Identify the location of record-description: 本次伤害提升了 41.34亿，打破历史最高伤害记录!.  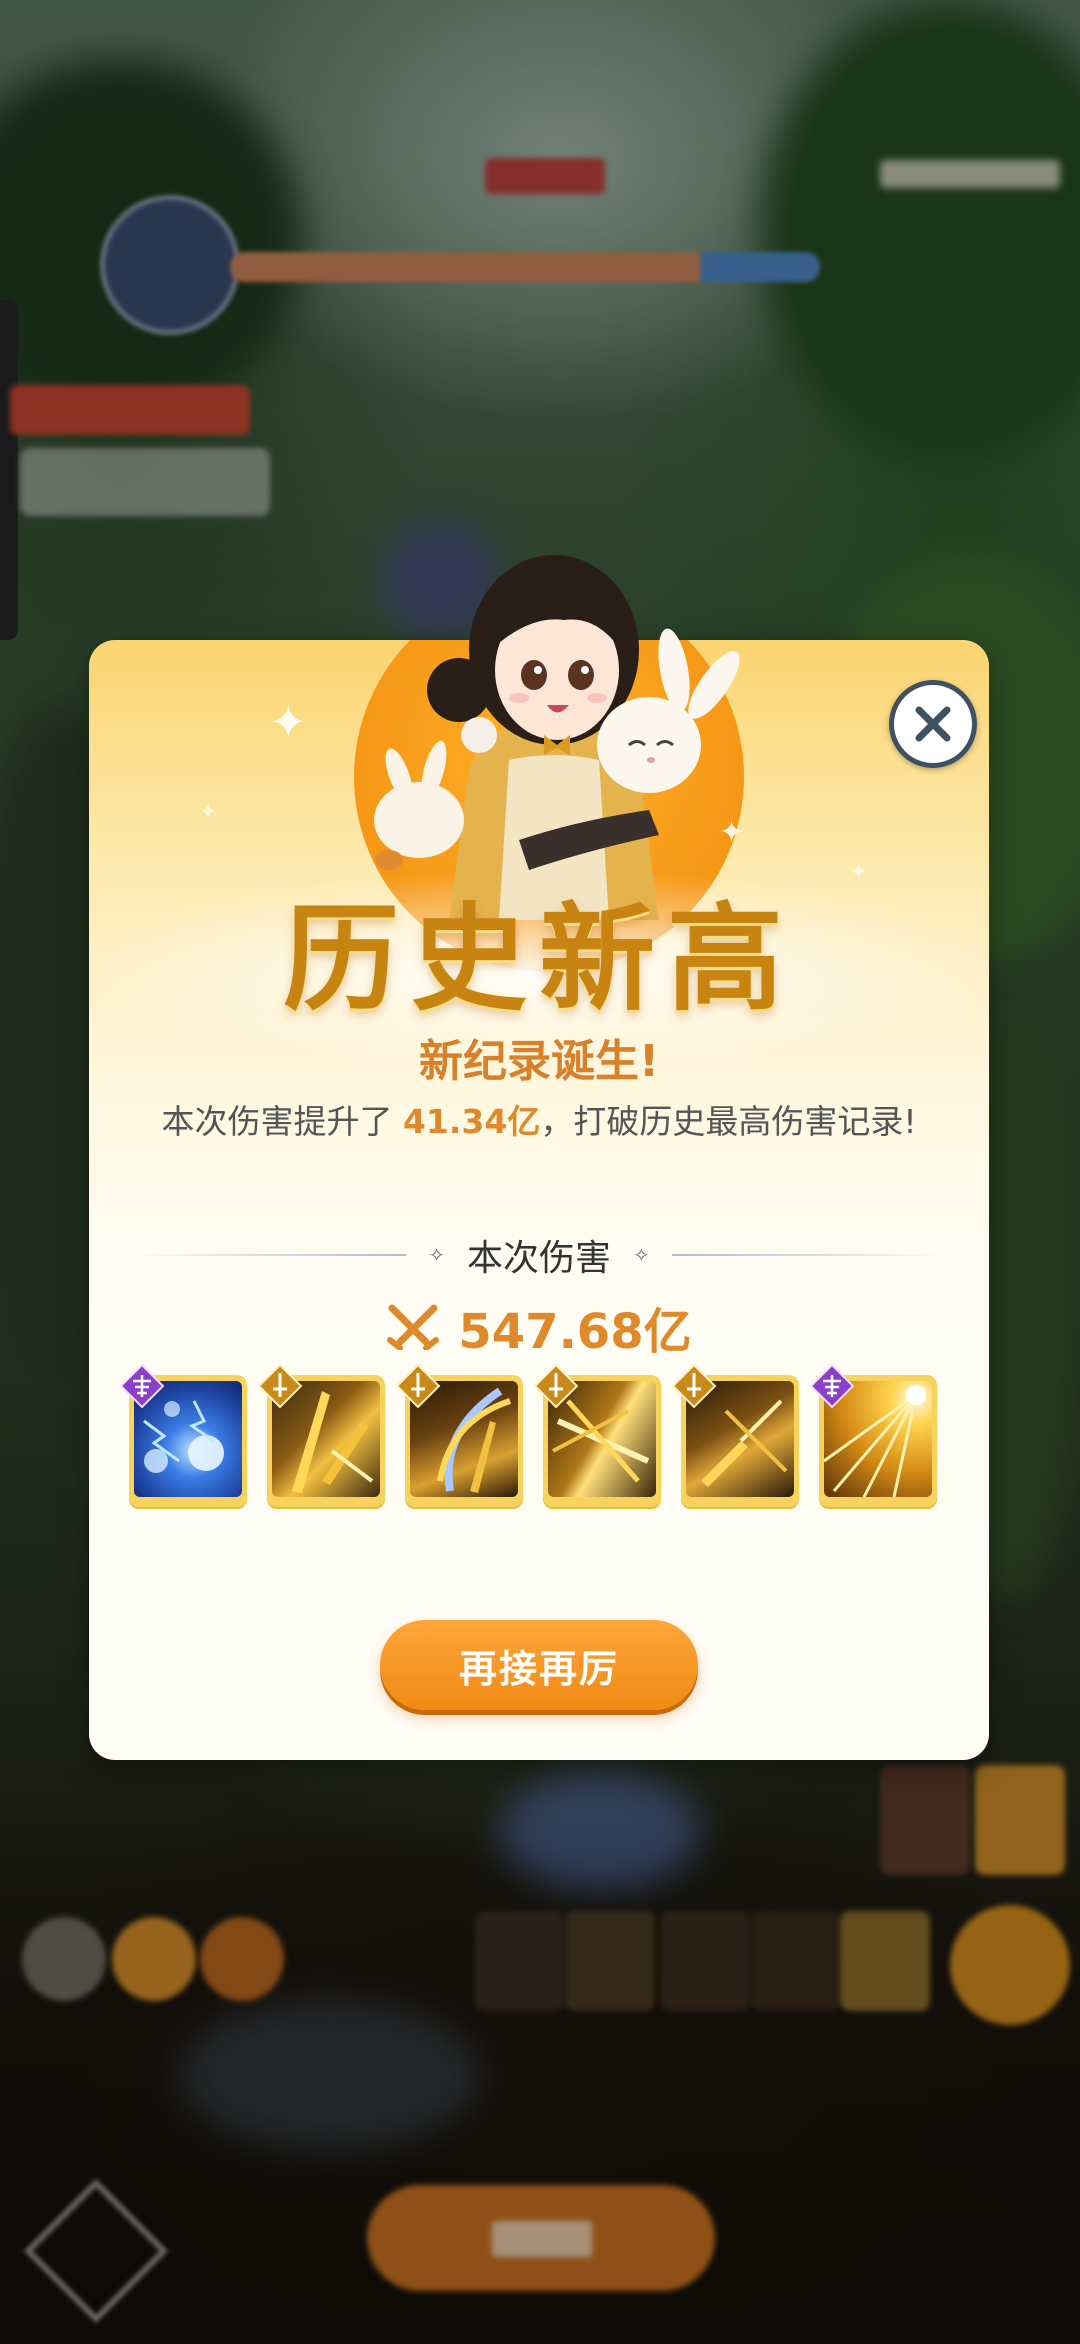
(539, 1119).